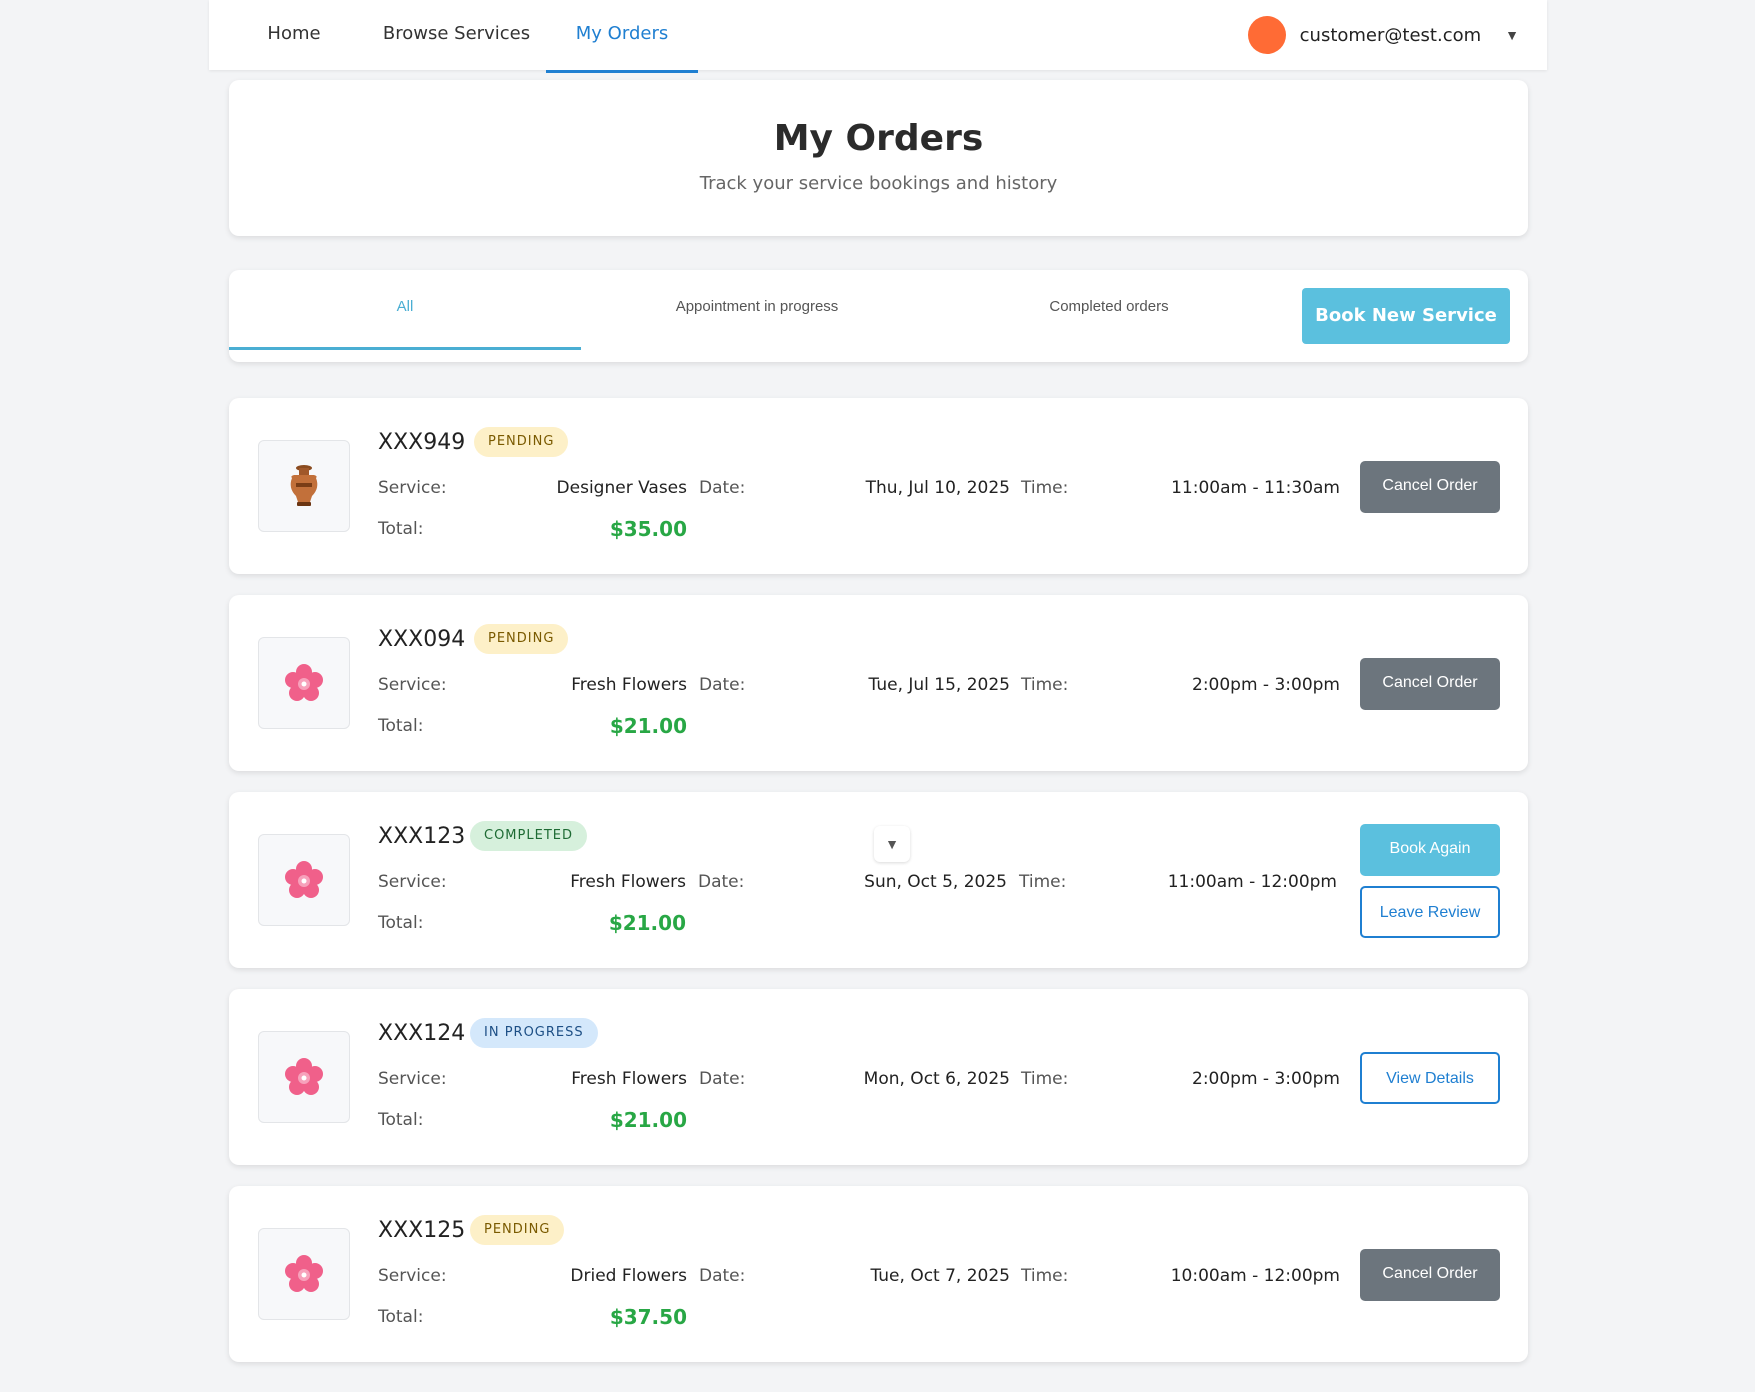 The image size is (1755, 1392). Describe the element at coordinates (648, 529) in the screenshot. I see `total-value: $35.00` at that location.